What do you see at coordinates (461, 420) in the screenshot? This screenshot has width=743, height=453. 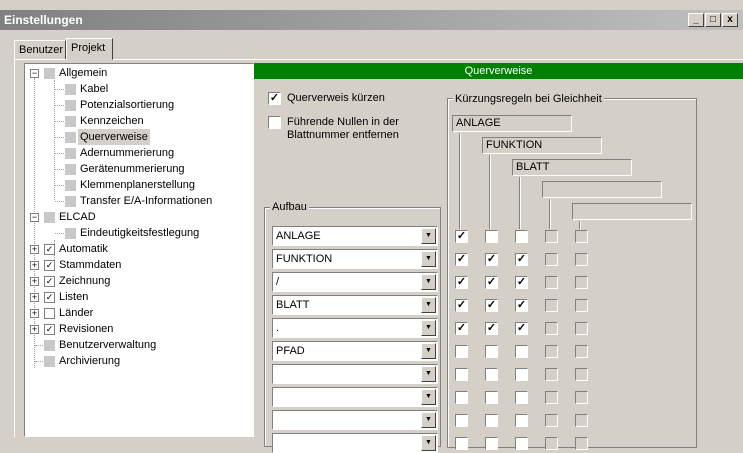 I see `kuerzung-checkbox-r9-c1` at bounding box center [461, 420].